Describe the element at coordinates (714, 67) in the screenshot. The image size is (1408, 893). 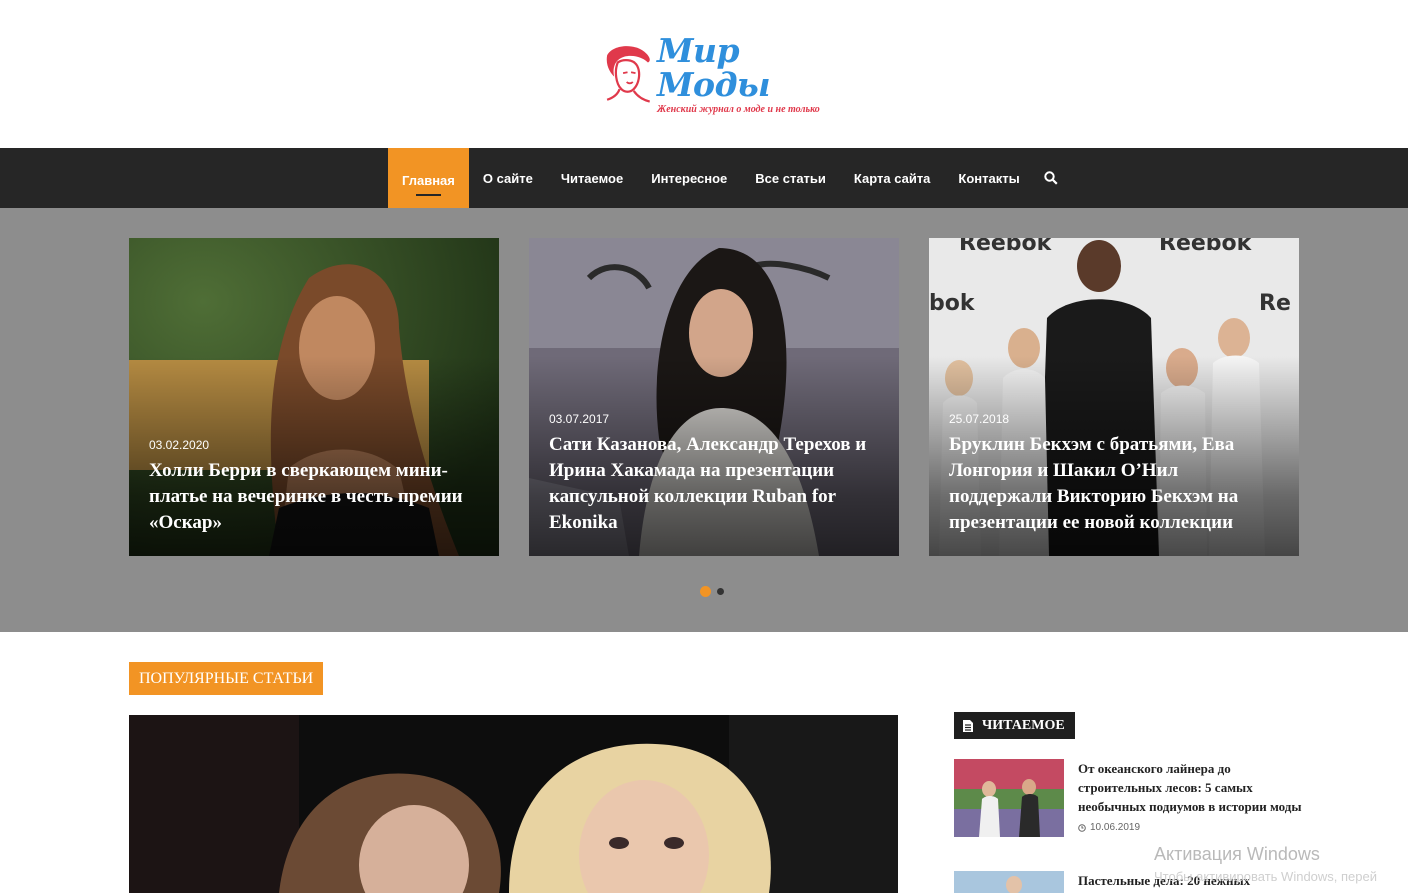
I see `logo-title: Мир Моды` at that location.